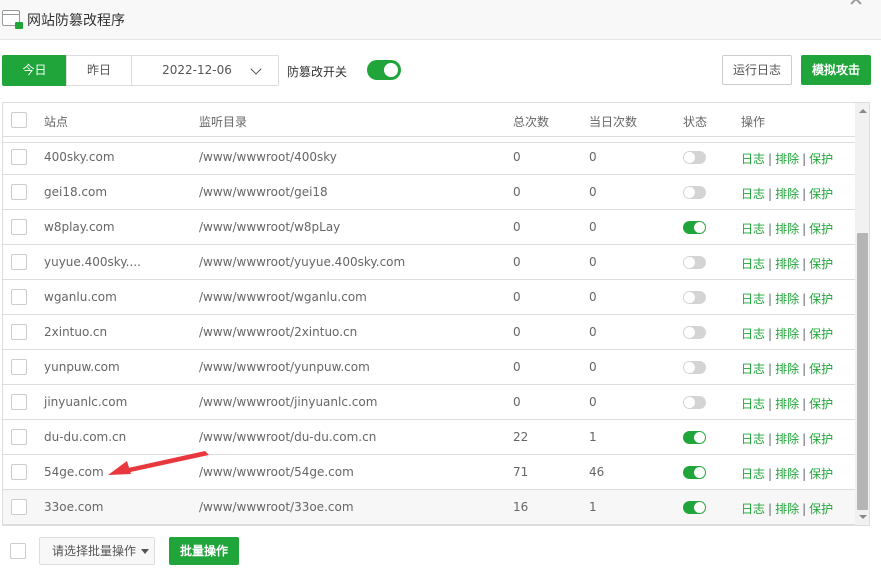  Describe the element at coordinates (99, 70) in the screenshot. I see `tab-yesterday: 昨日` at that location.